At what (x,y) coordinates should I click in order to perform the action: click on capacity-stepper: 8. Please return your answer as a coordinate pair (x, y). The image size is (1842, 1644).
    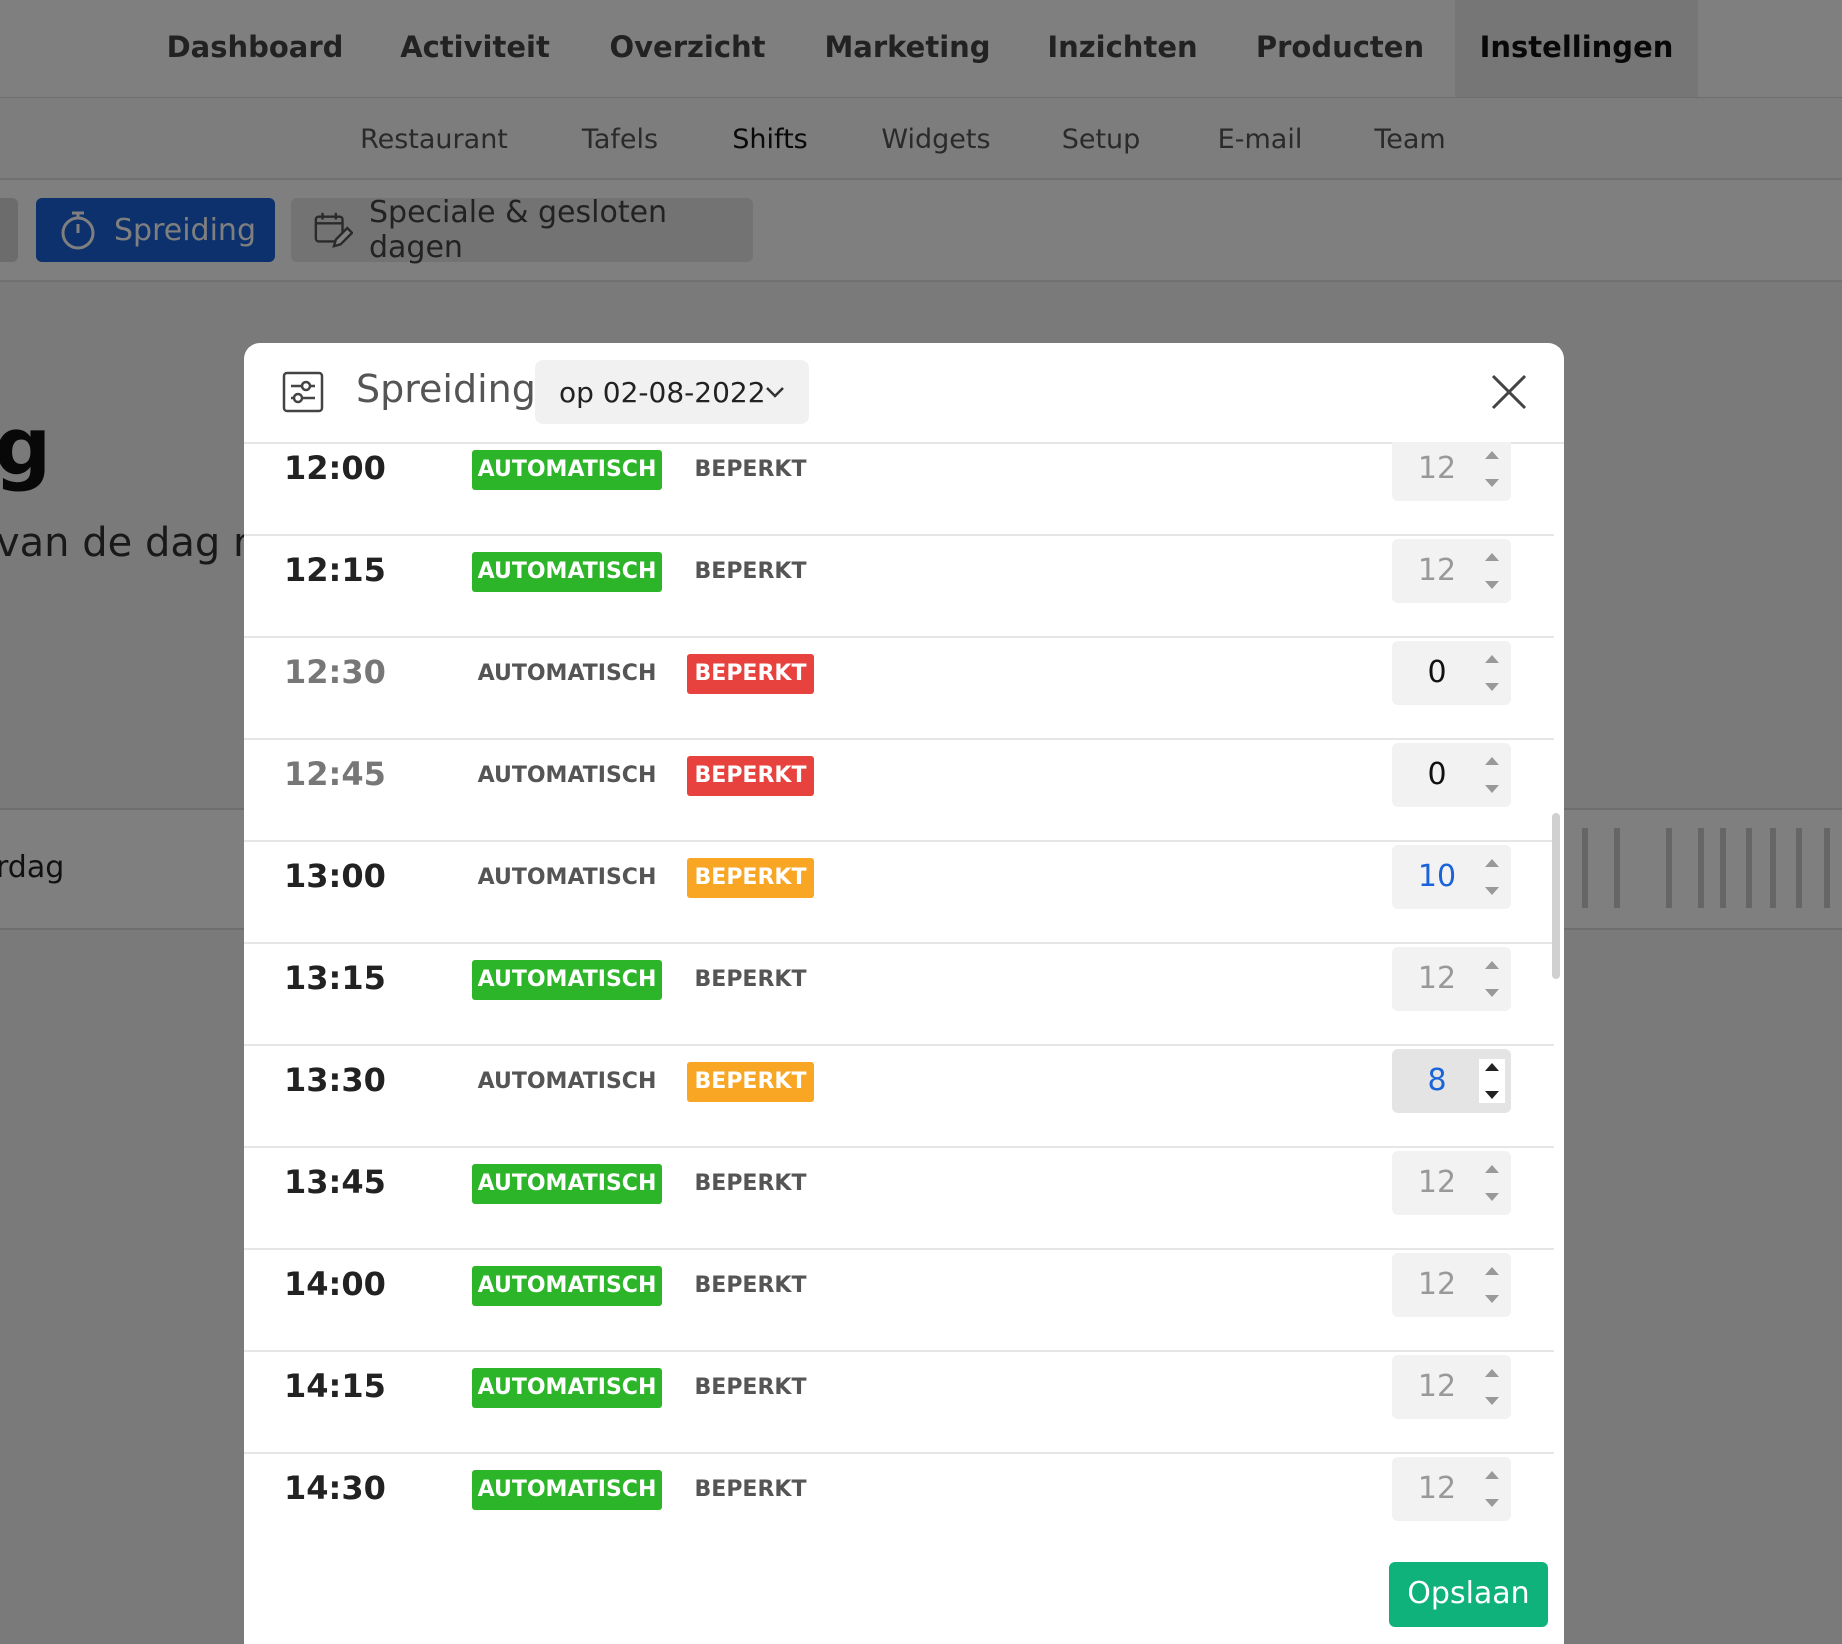
    Looking at the image, I should click on (1451, 1081).